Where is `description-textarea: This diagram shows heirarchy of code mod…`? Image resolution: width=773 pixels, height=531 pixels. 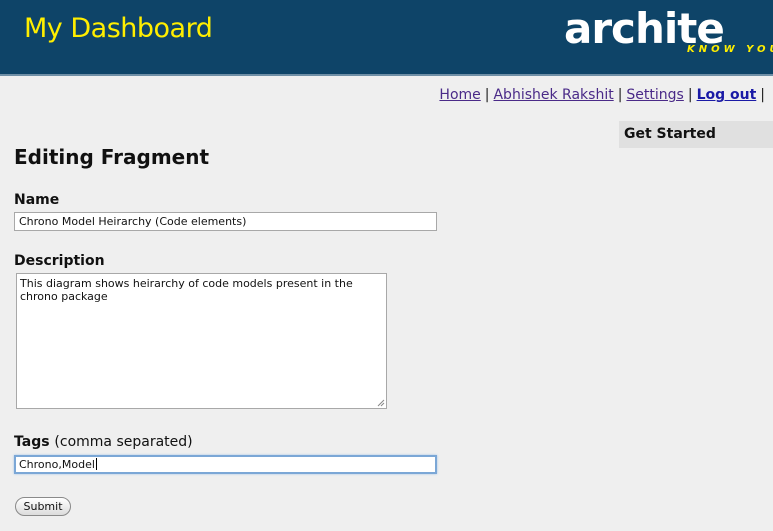 description-textarea: This diagram shows heirarchy of code mod… is located at coordinates (201, 341).